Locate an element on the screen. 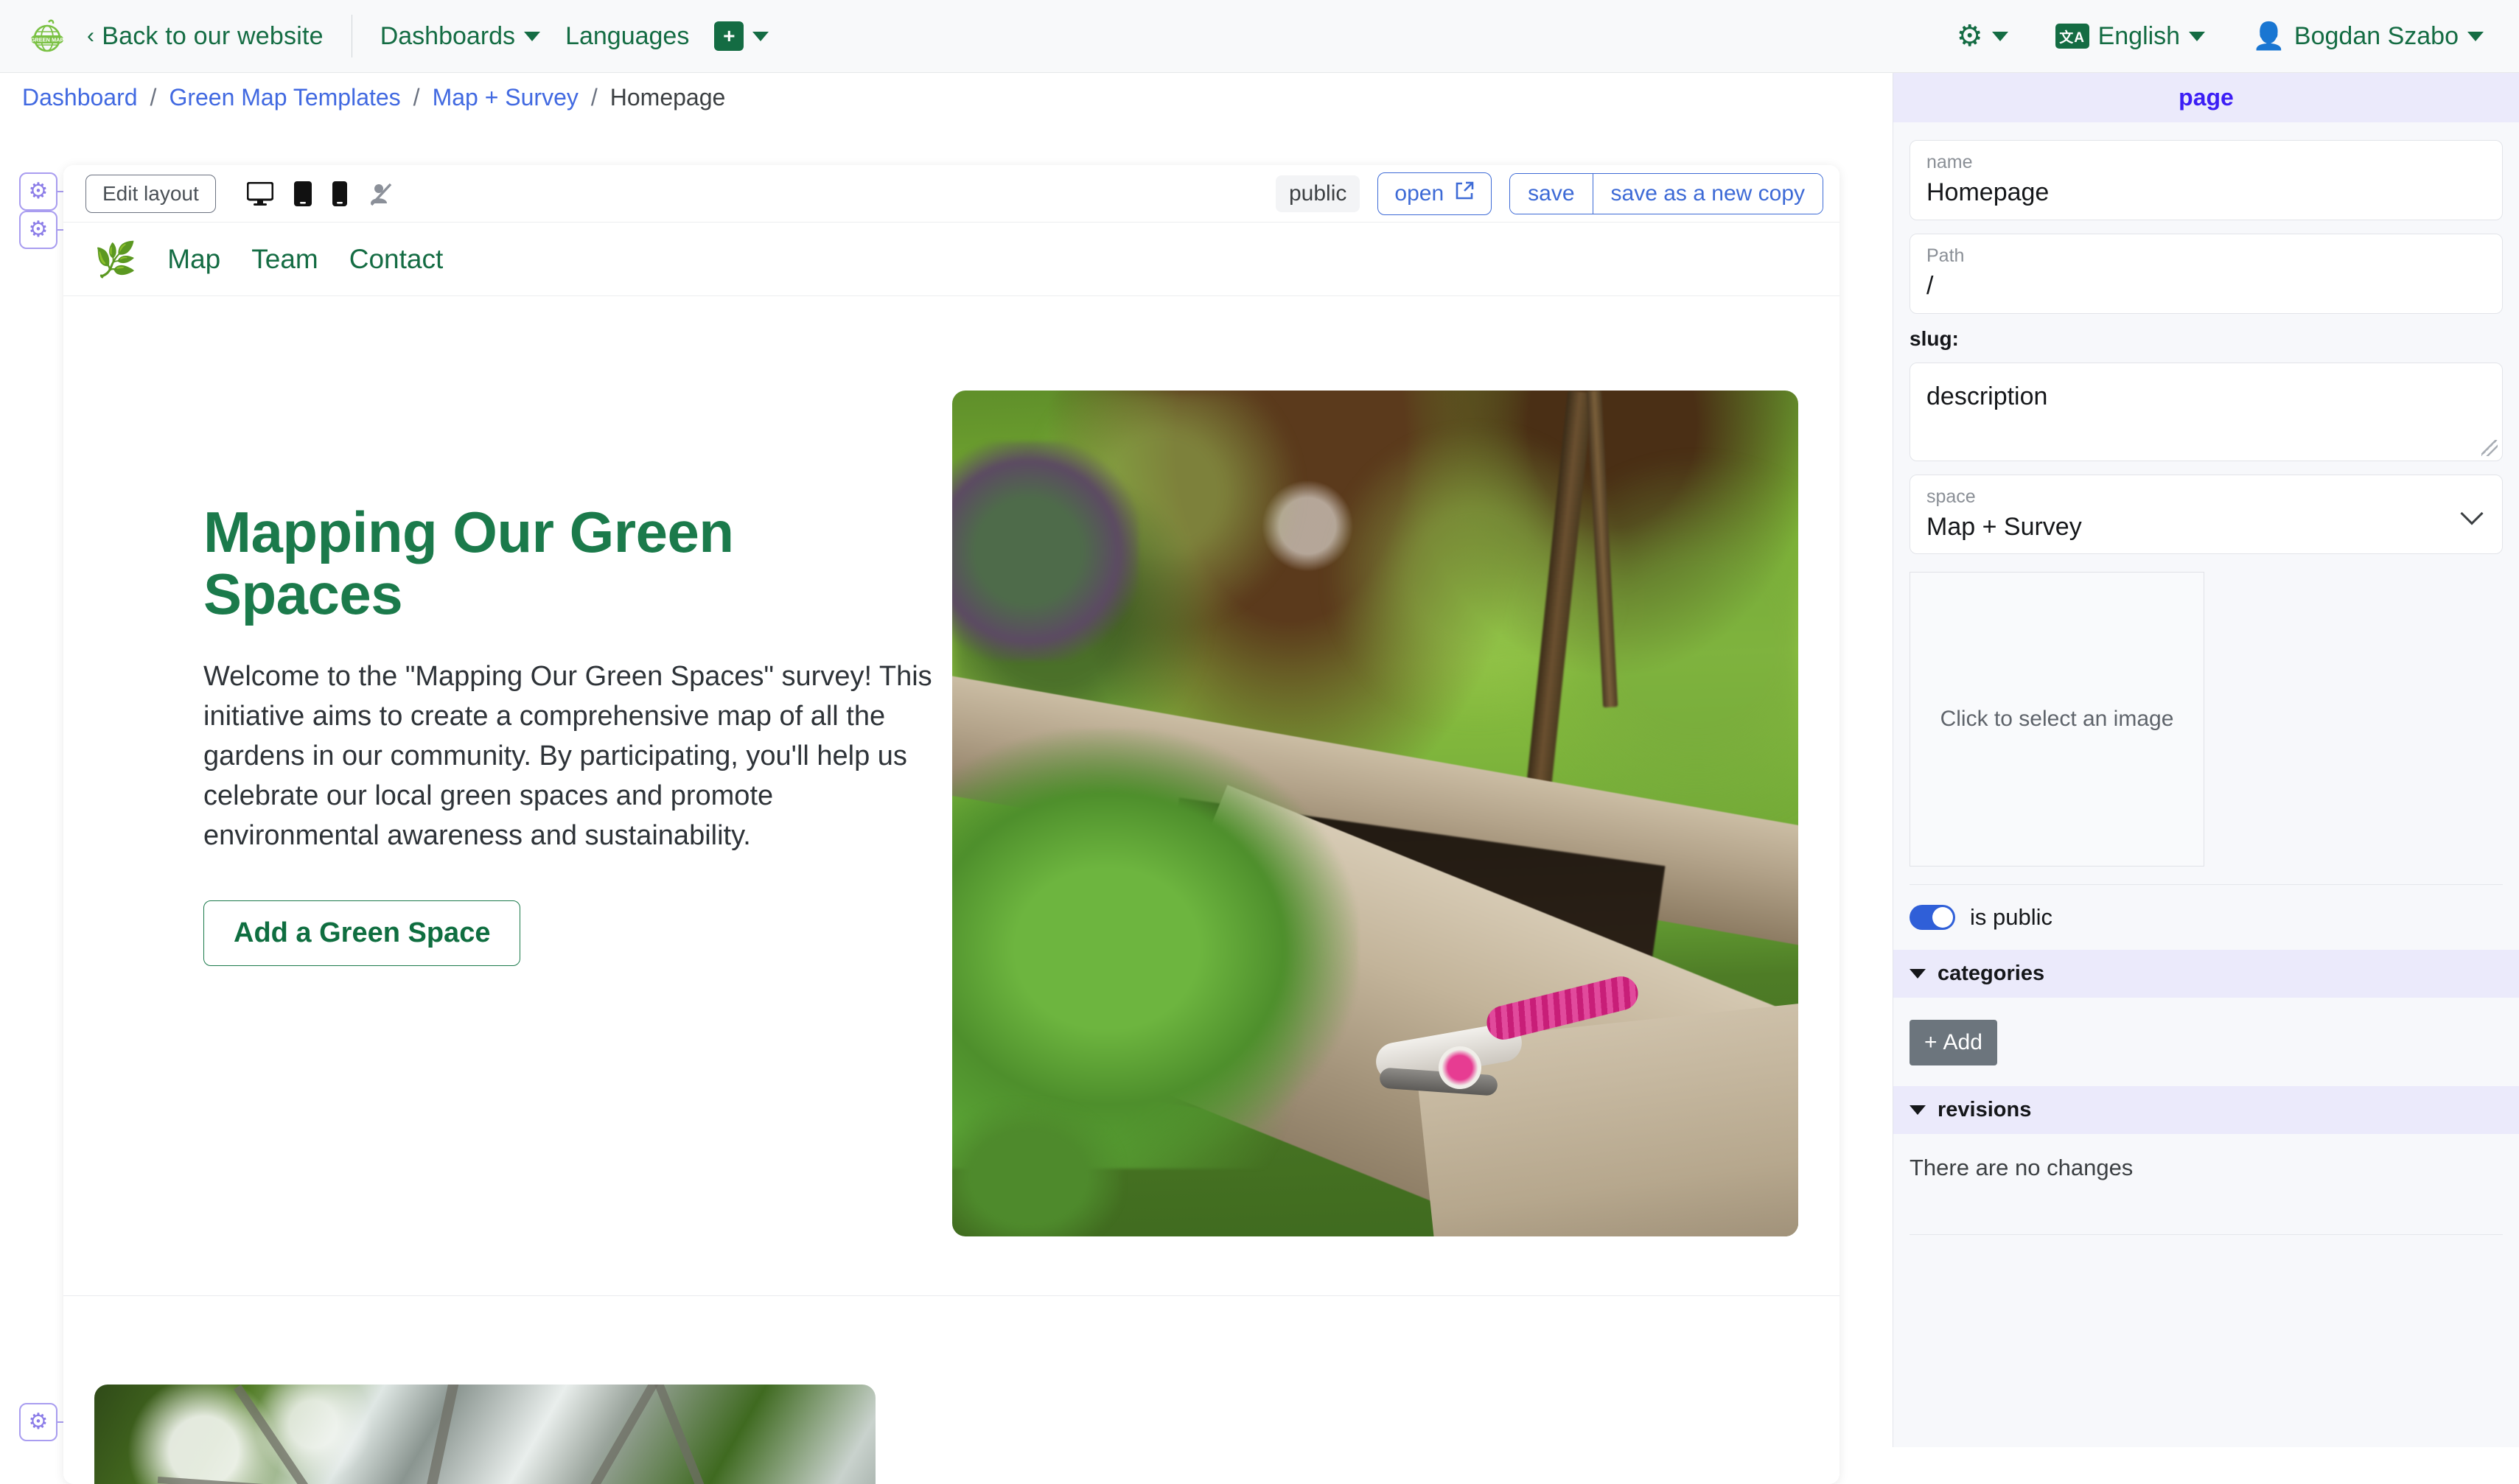  path-field-label: Path is located at coordinates (1945, 255).